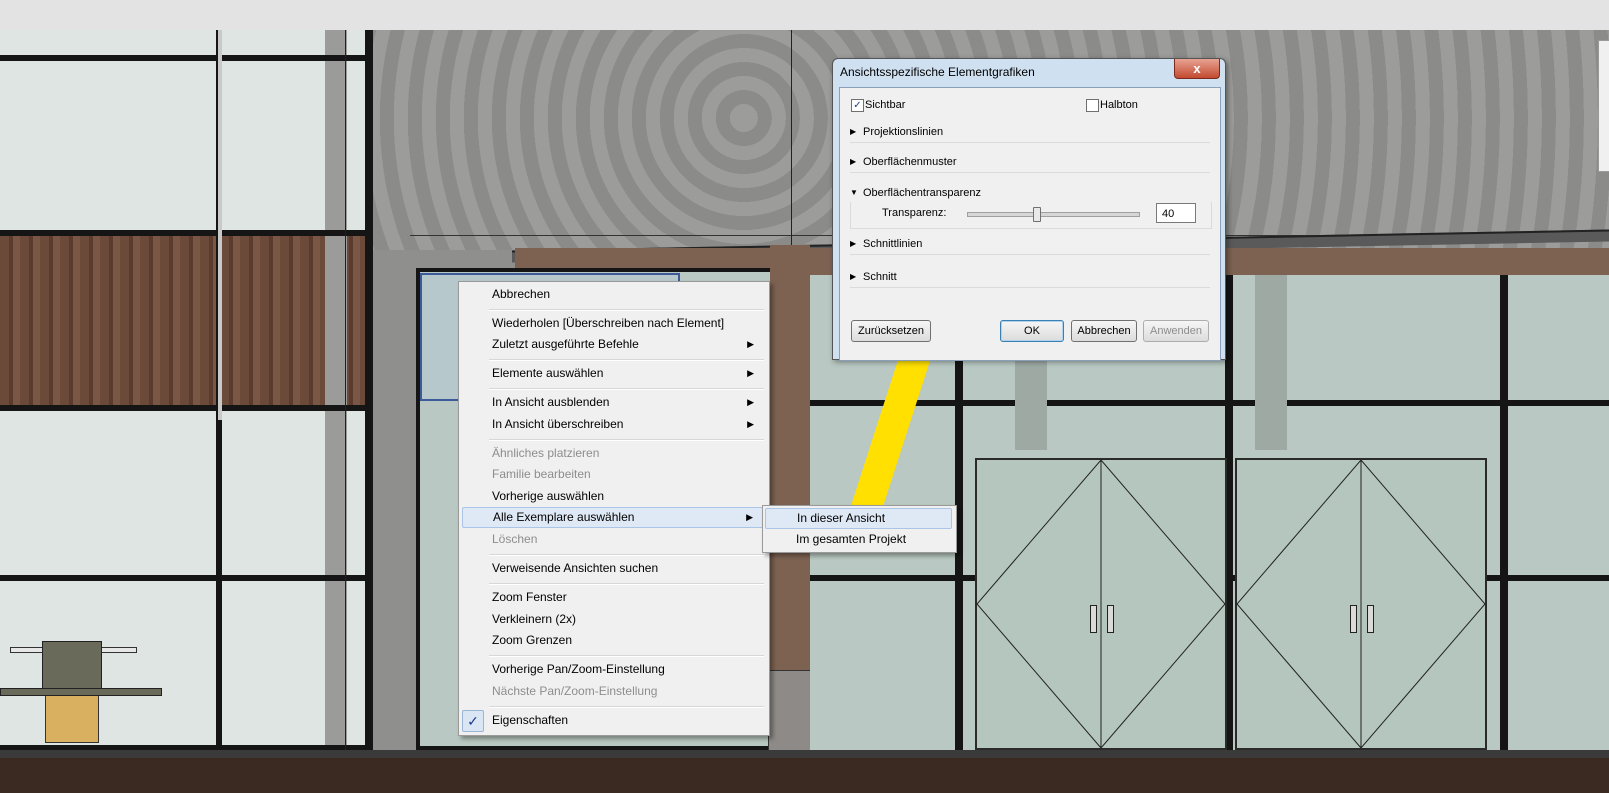  What do you see at coordinates (575, 568) in the screenshot?
I see `menu-item-label: Verweisende Ansichten suchen` at bounding box center [575, 568].